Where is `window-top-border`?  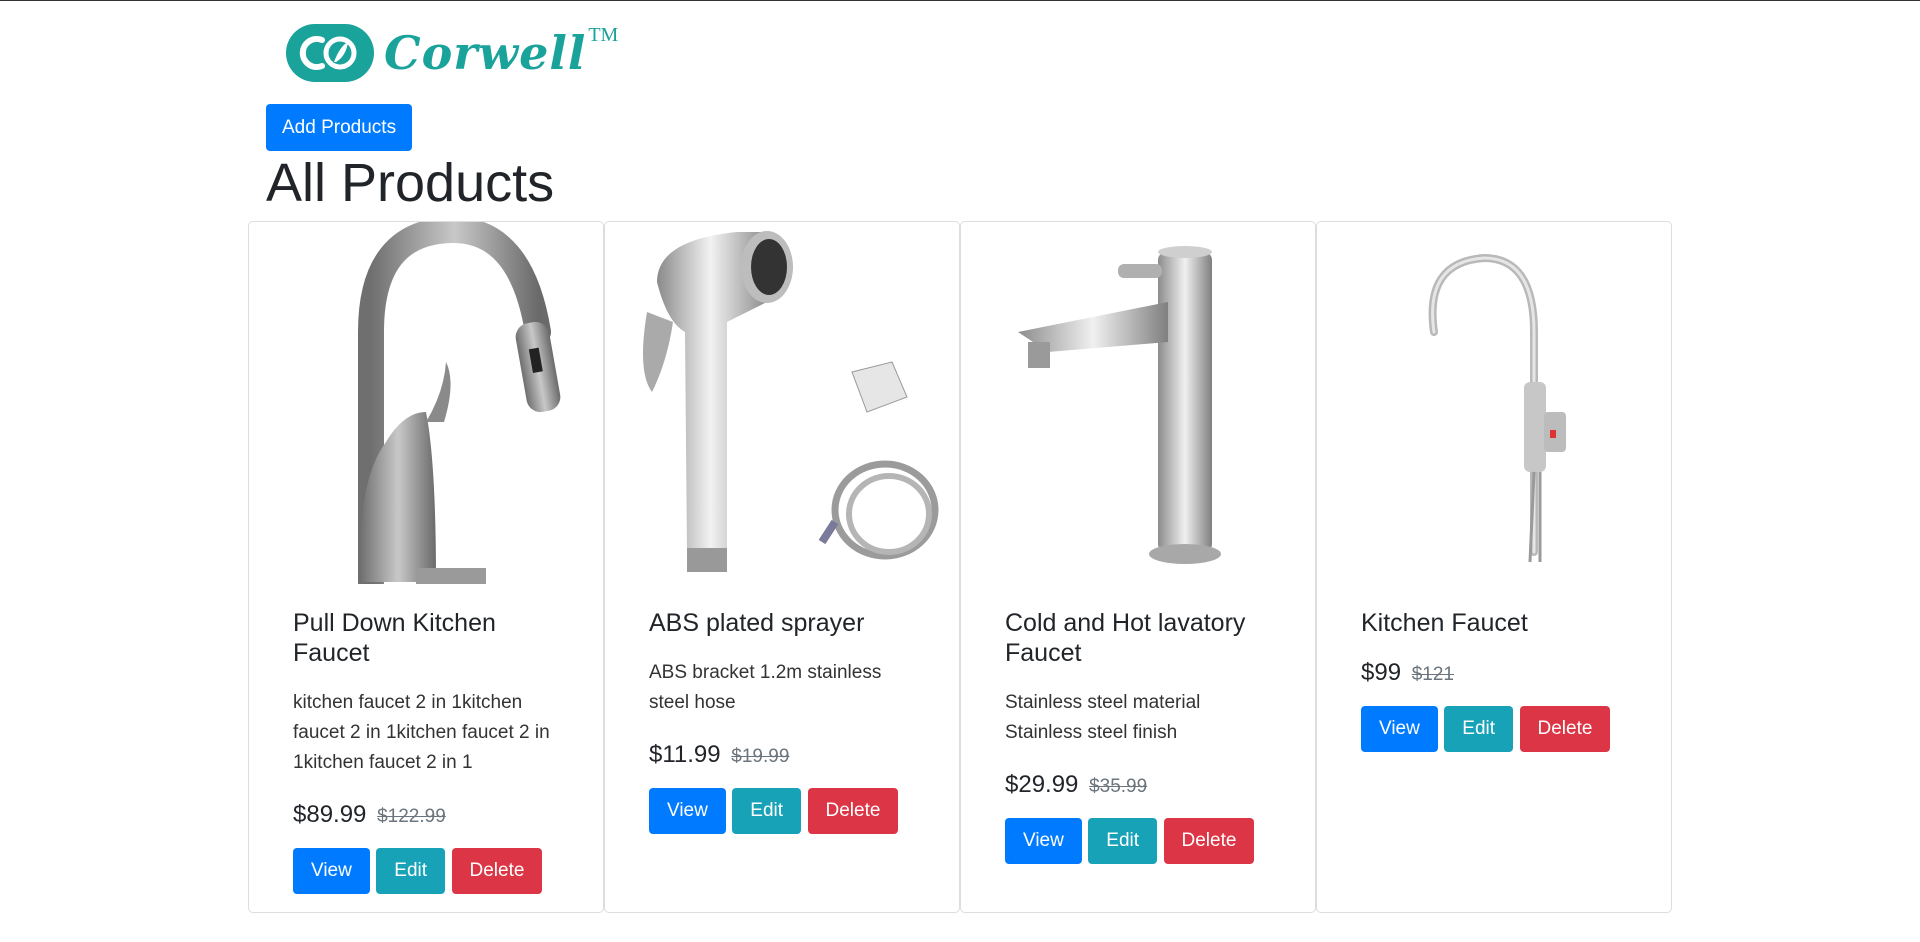
window-top-border is located at coordinates (960, 0).